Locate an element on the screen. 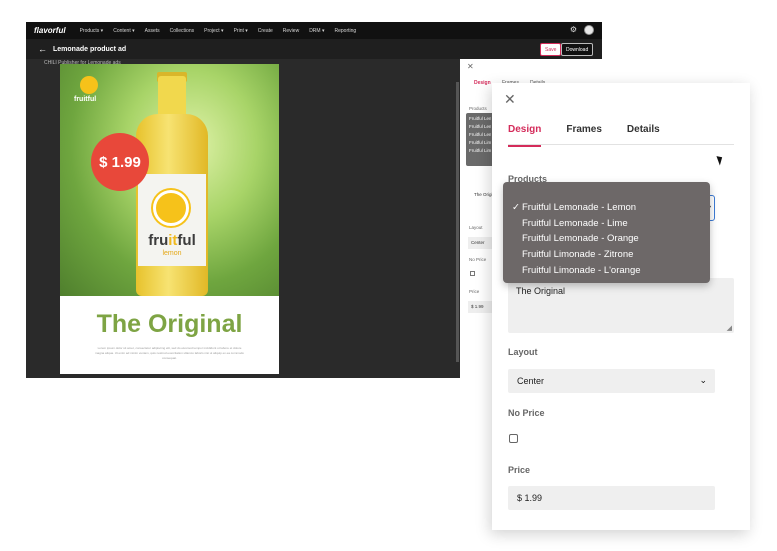 The image size is (777, 551). dropdown-option-label: Fruitful Lemonade - Lime is located at coordinates (575, 223).